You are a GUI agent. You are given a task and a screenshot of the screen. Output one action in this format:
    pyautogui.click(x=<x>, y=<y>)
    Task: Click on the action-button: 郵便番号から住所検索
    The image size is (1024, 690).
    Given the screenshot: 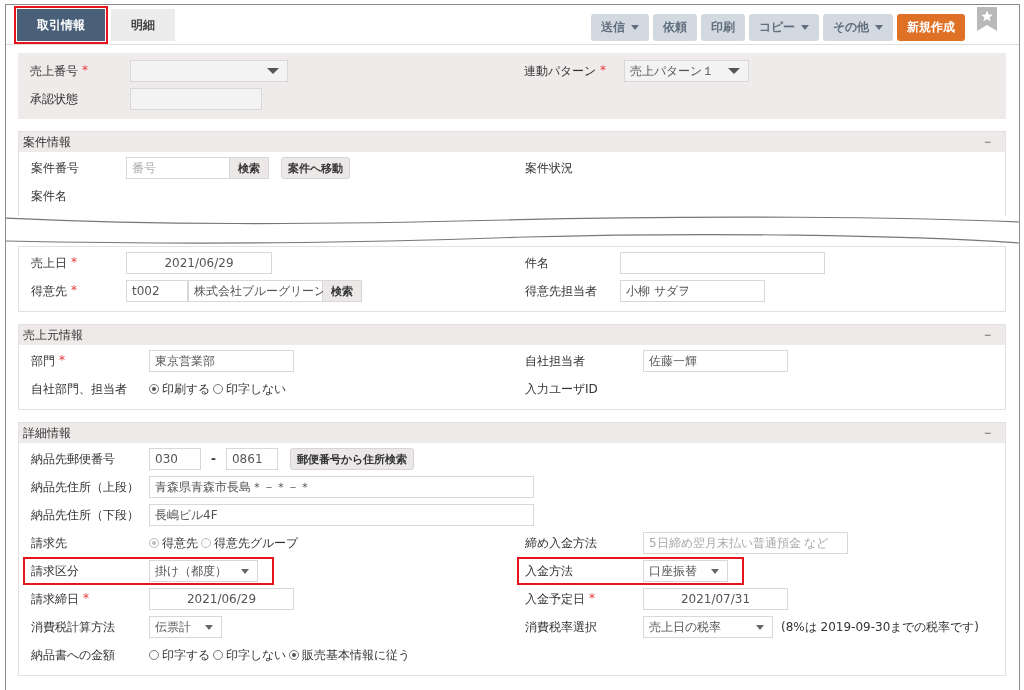 What is the action you would take?
    pyautogui.click(x=352, y=459)
    